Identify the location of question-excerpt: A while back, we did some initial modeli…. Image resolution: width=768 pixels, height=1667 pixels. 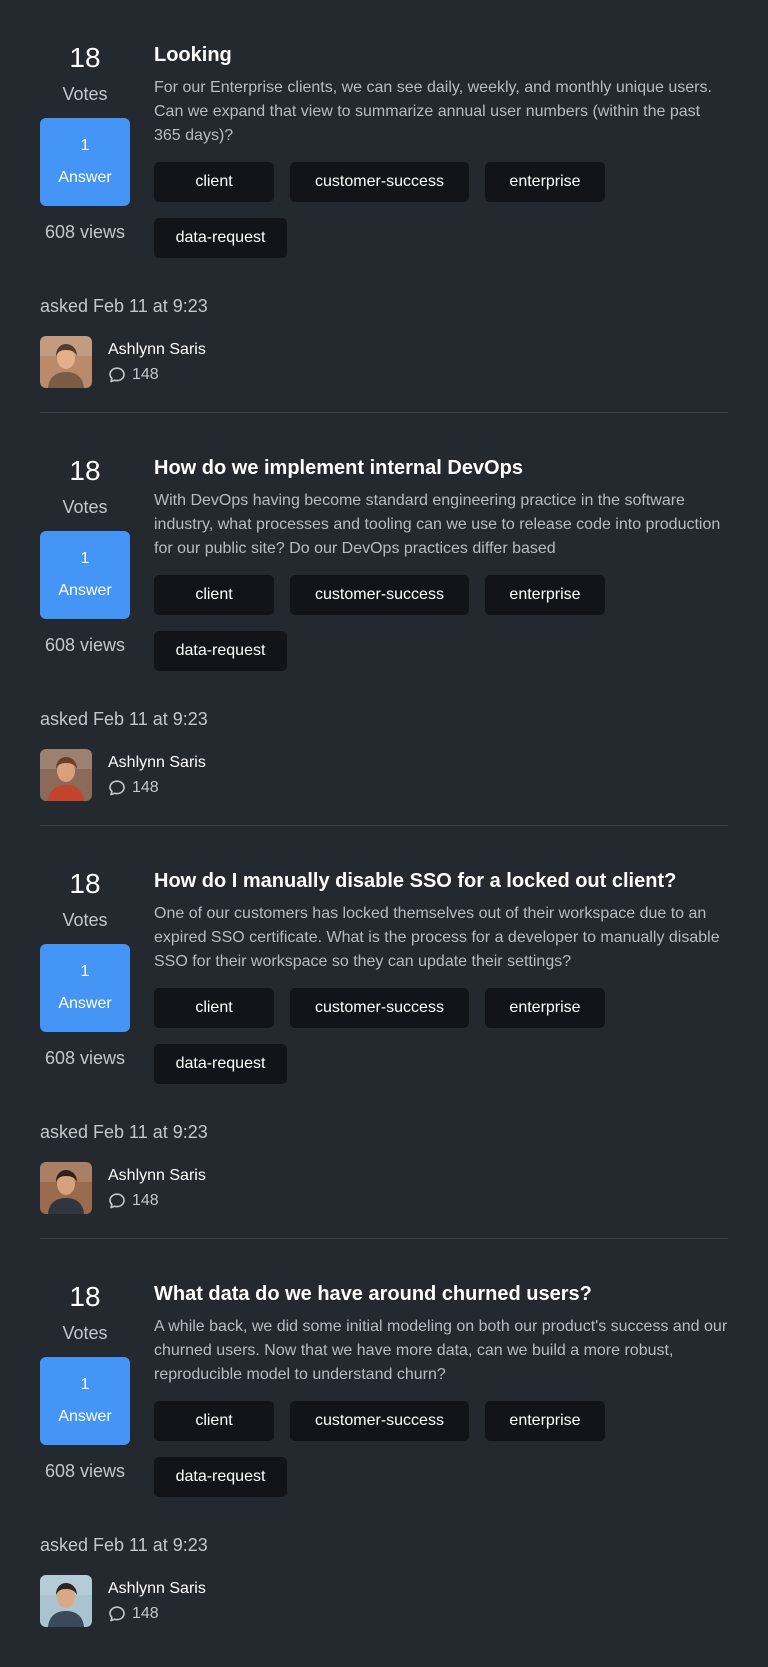
(441, 1350).